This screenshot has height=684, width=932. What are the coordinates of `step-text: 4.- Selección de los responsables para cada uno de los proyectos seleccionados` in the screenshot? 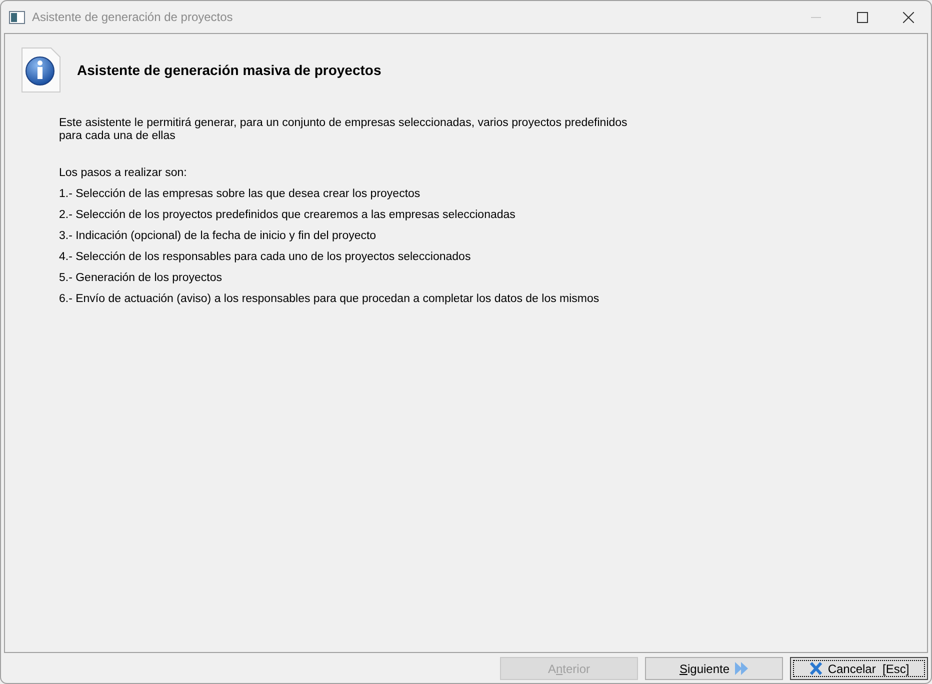 It's located at (265, 257).